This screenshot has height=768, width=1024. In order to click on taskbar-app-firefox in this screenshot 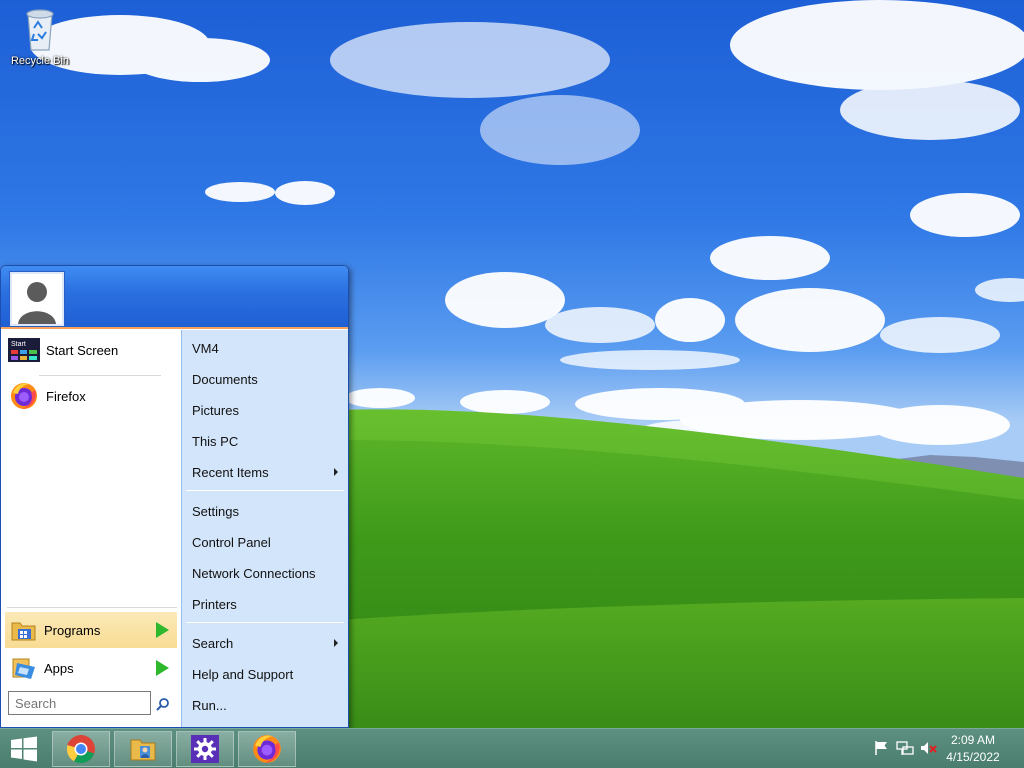, I will do `click(267, 749)`.